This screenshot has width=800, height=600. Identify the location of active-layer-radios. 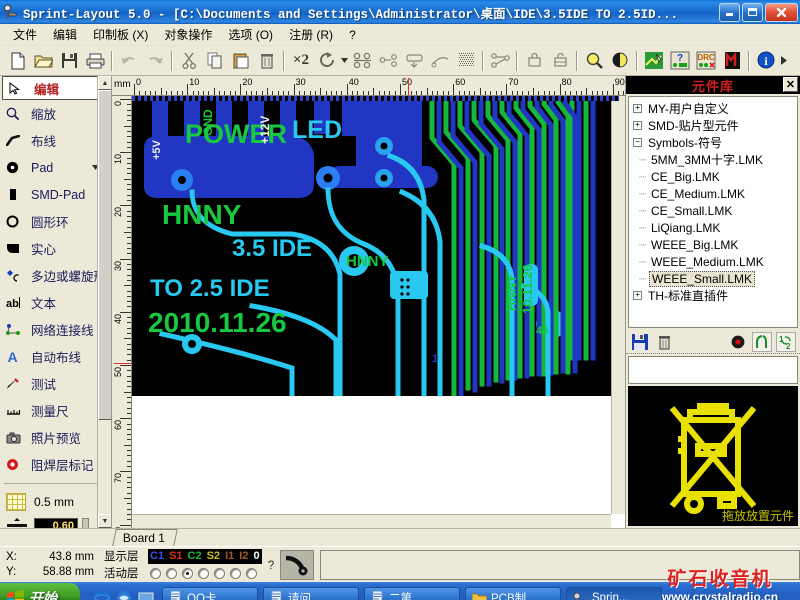
(202, 573).